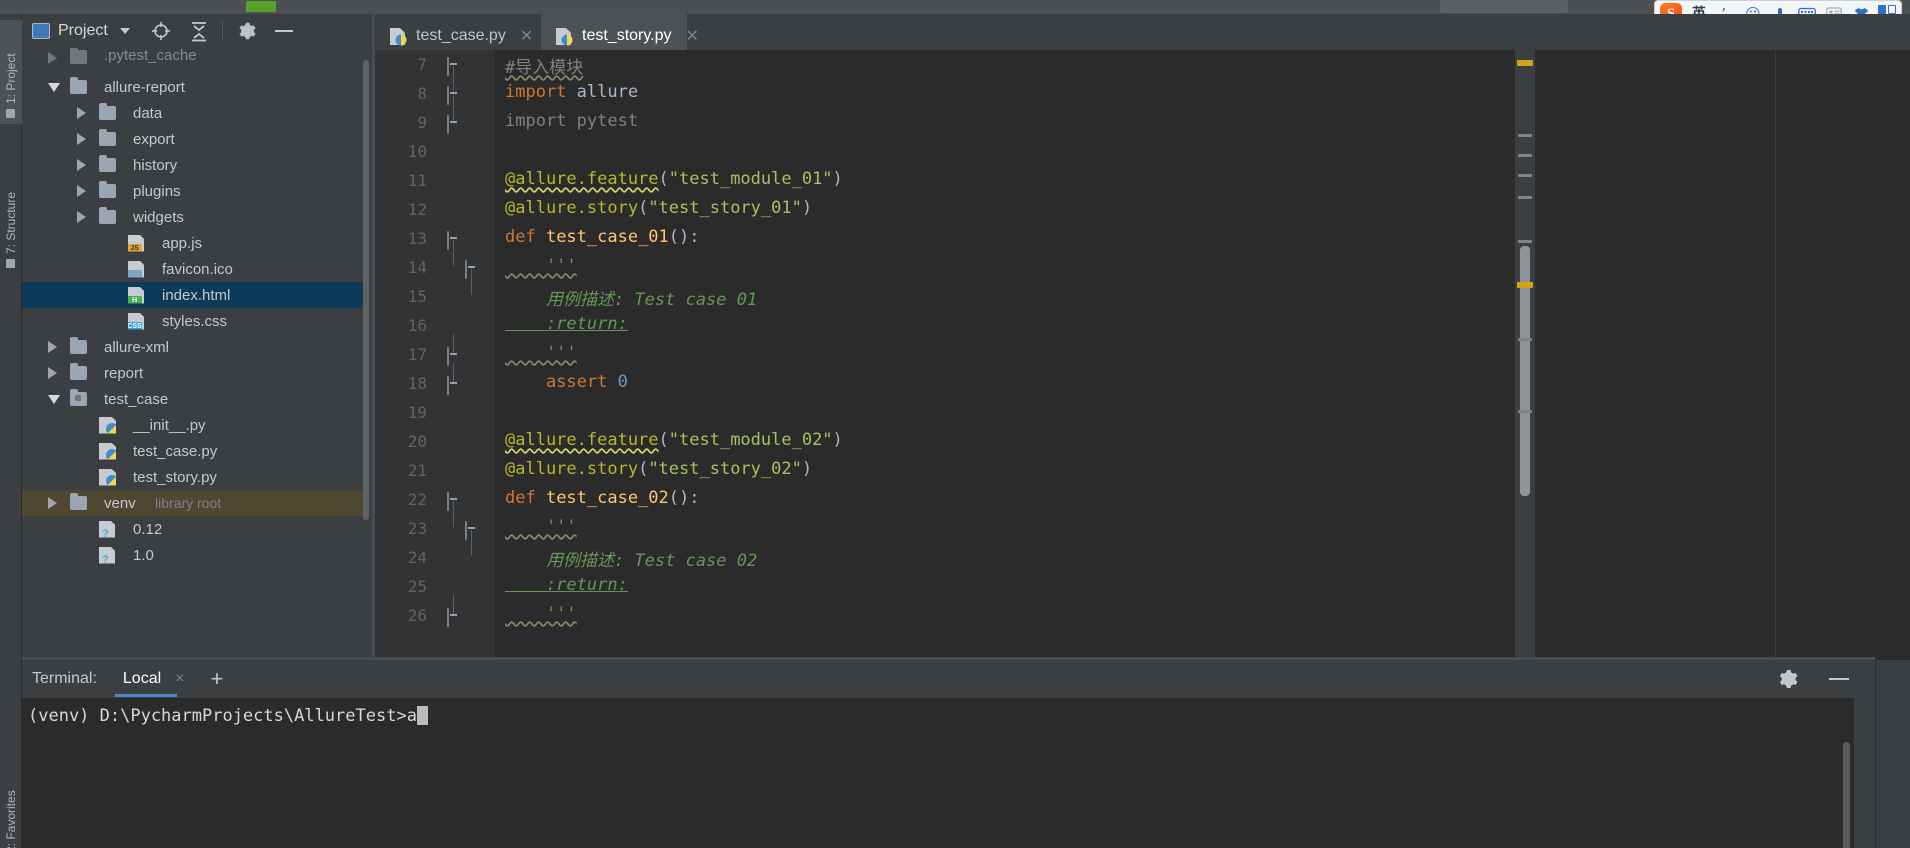 This screenshot has width=1910, height=848. I want to click on tree-item-widgets: widgets, so click(195, 217).